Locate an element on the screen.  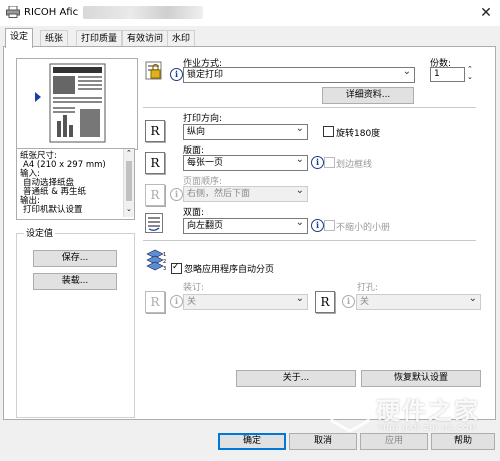
tab-settings: 设定 is located at coordinates (19, 38).